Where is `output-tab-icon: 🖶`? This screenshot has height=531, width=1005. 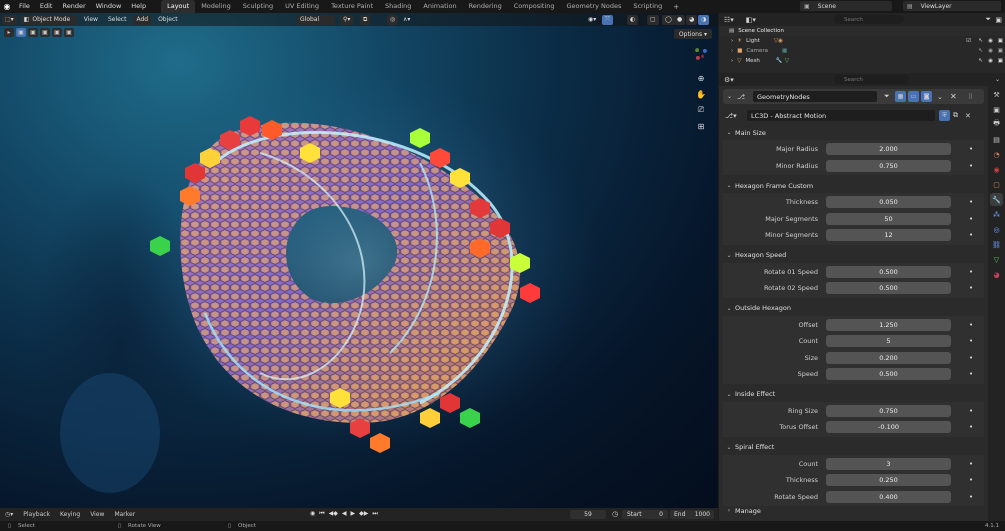
output-tab-icon: 🖶 is located at coordinates (996, 124).